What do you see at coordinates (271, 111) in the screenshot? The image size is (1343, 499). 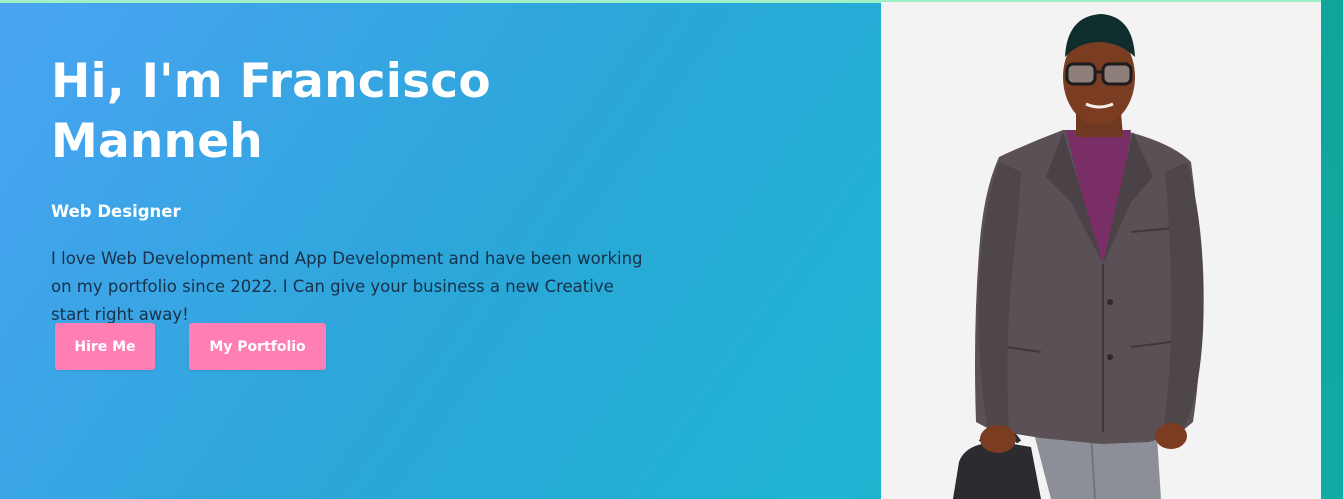 I see `hero-headline: Hi, I'm Francisco Manneh` at bounding box center [271, 111].